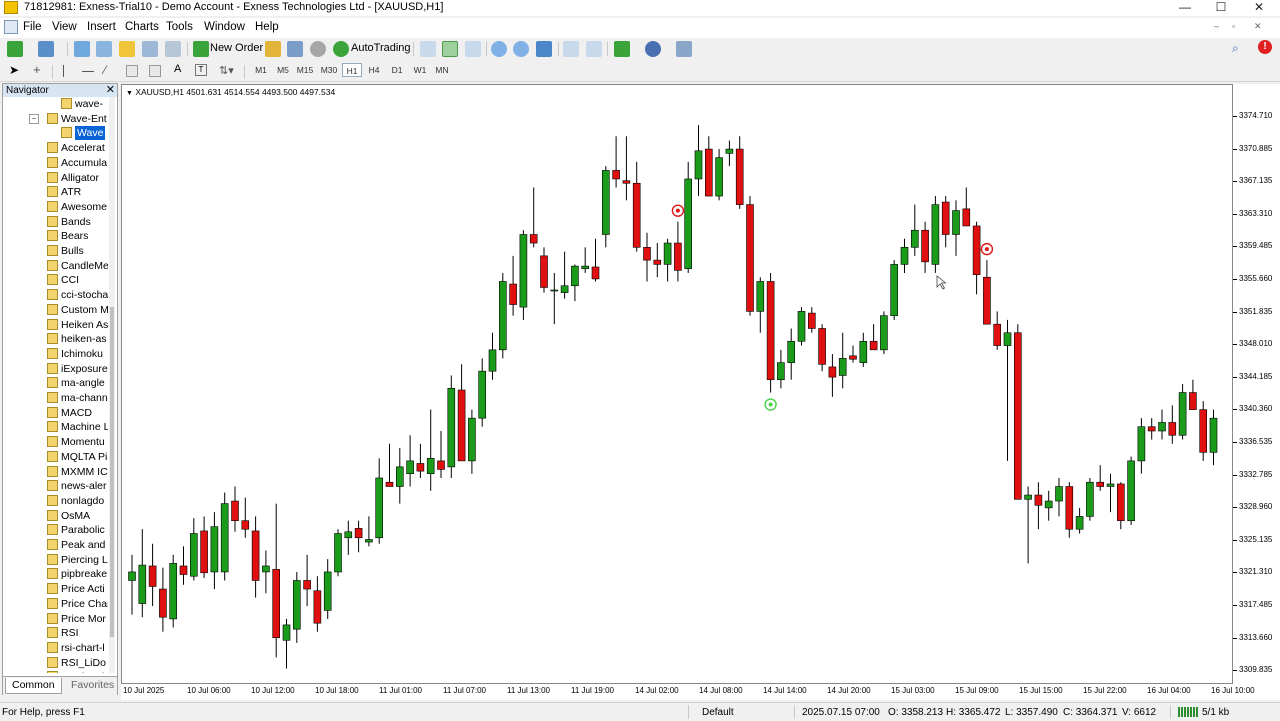  What do you see at coordinates (155, 71) in the screenshot?
I see `fibonacci-icon` at bounding box center [155, 71].